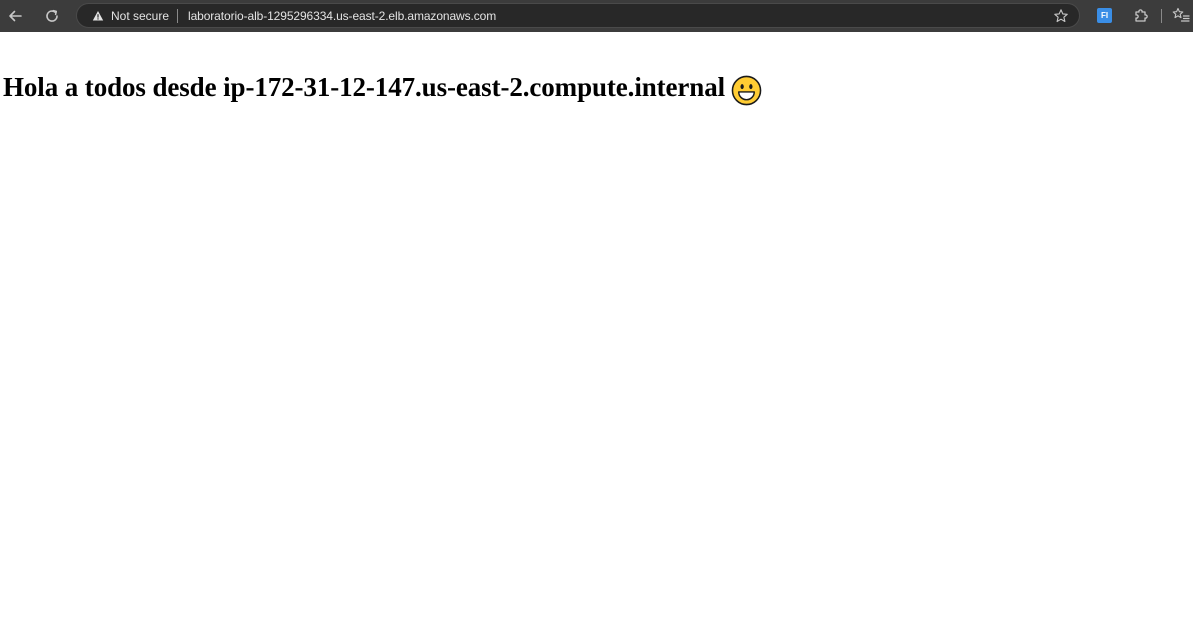 The height and width of the screenshot is (641, 1193). I want to click on extension-fi-icon: FI, so click(1104, 15).